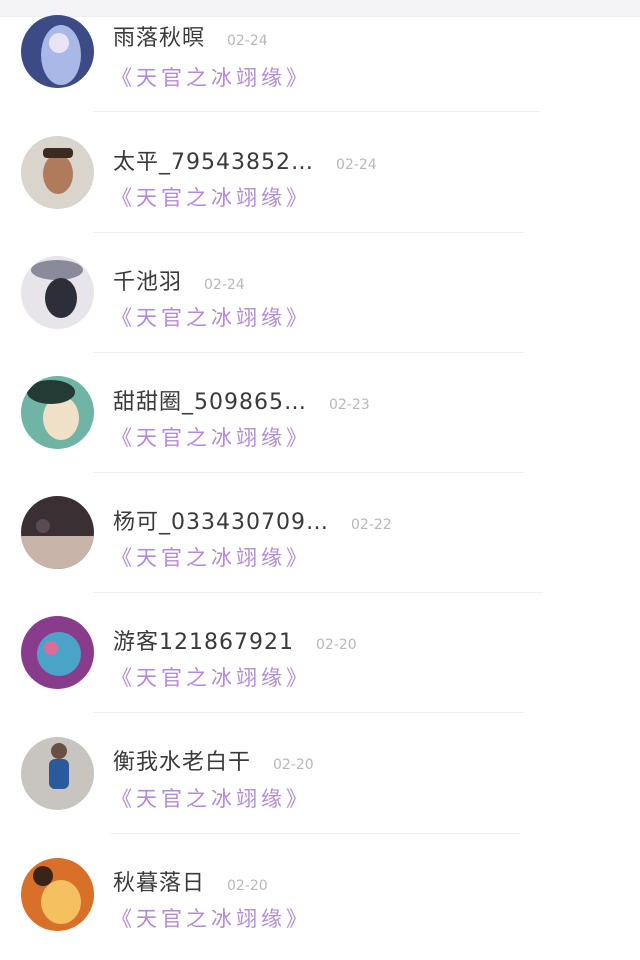 Image resolution: width=640 pixels, height=960 pixels. Describe the element at coordinates (147, 282) in the screenshot. I see `username: 千池羽` at that location.